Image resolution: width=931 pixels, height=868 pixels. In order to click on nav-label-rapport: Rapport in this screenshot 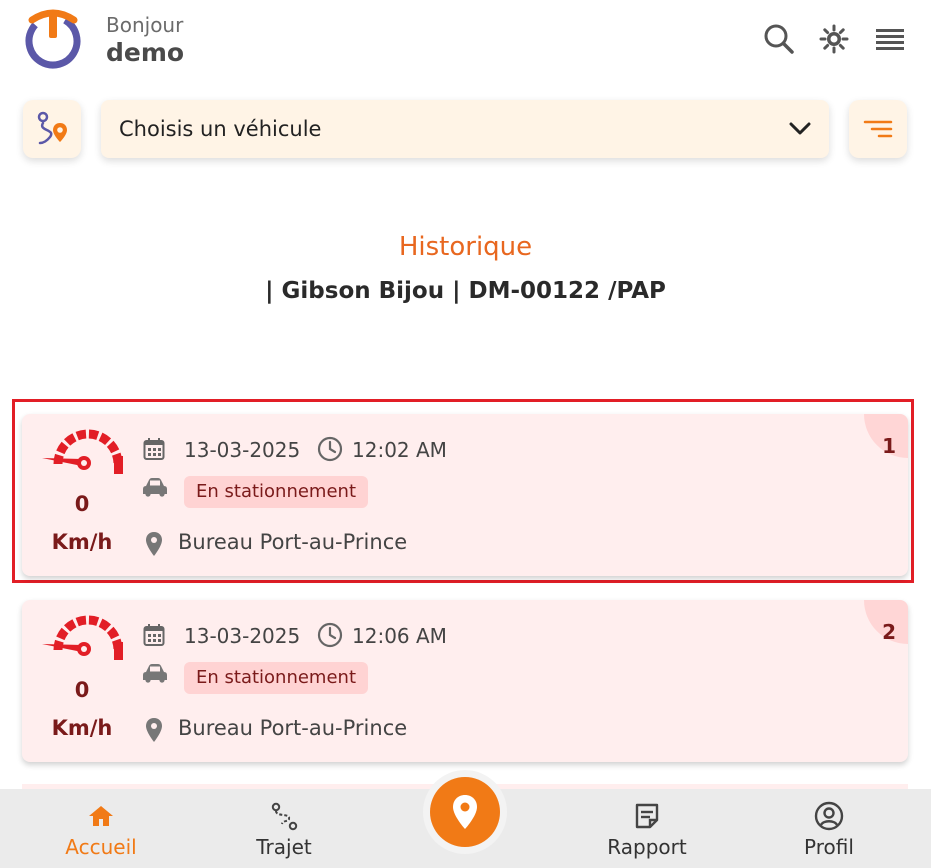, I will do `click(647, 847)`.